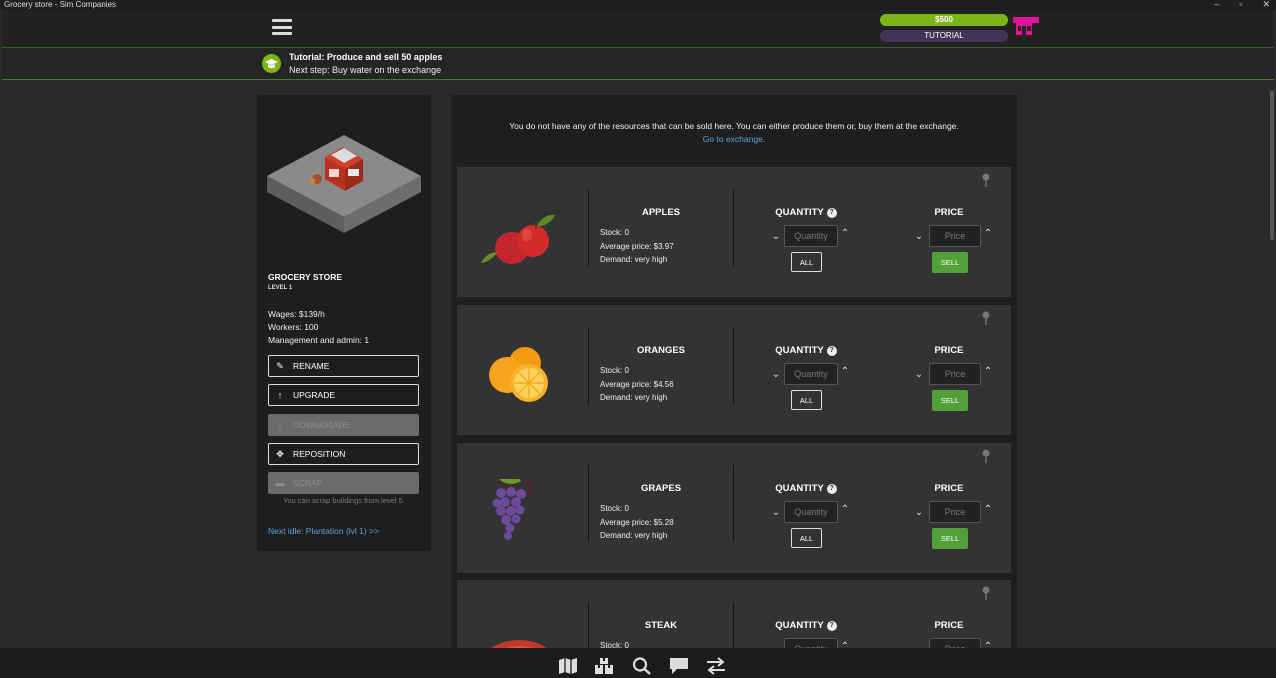 The image size is (1276, 678). What do you see at coordinates (518, 374) in the screenshot?
I see `orange-image` at bounding box center [518, 374].